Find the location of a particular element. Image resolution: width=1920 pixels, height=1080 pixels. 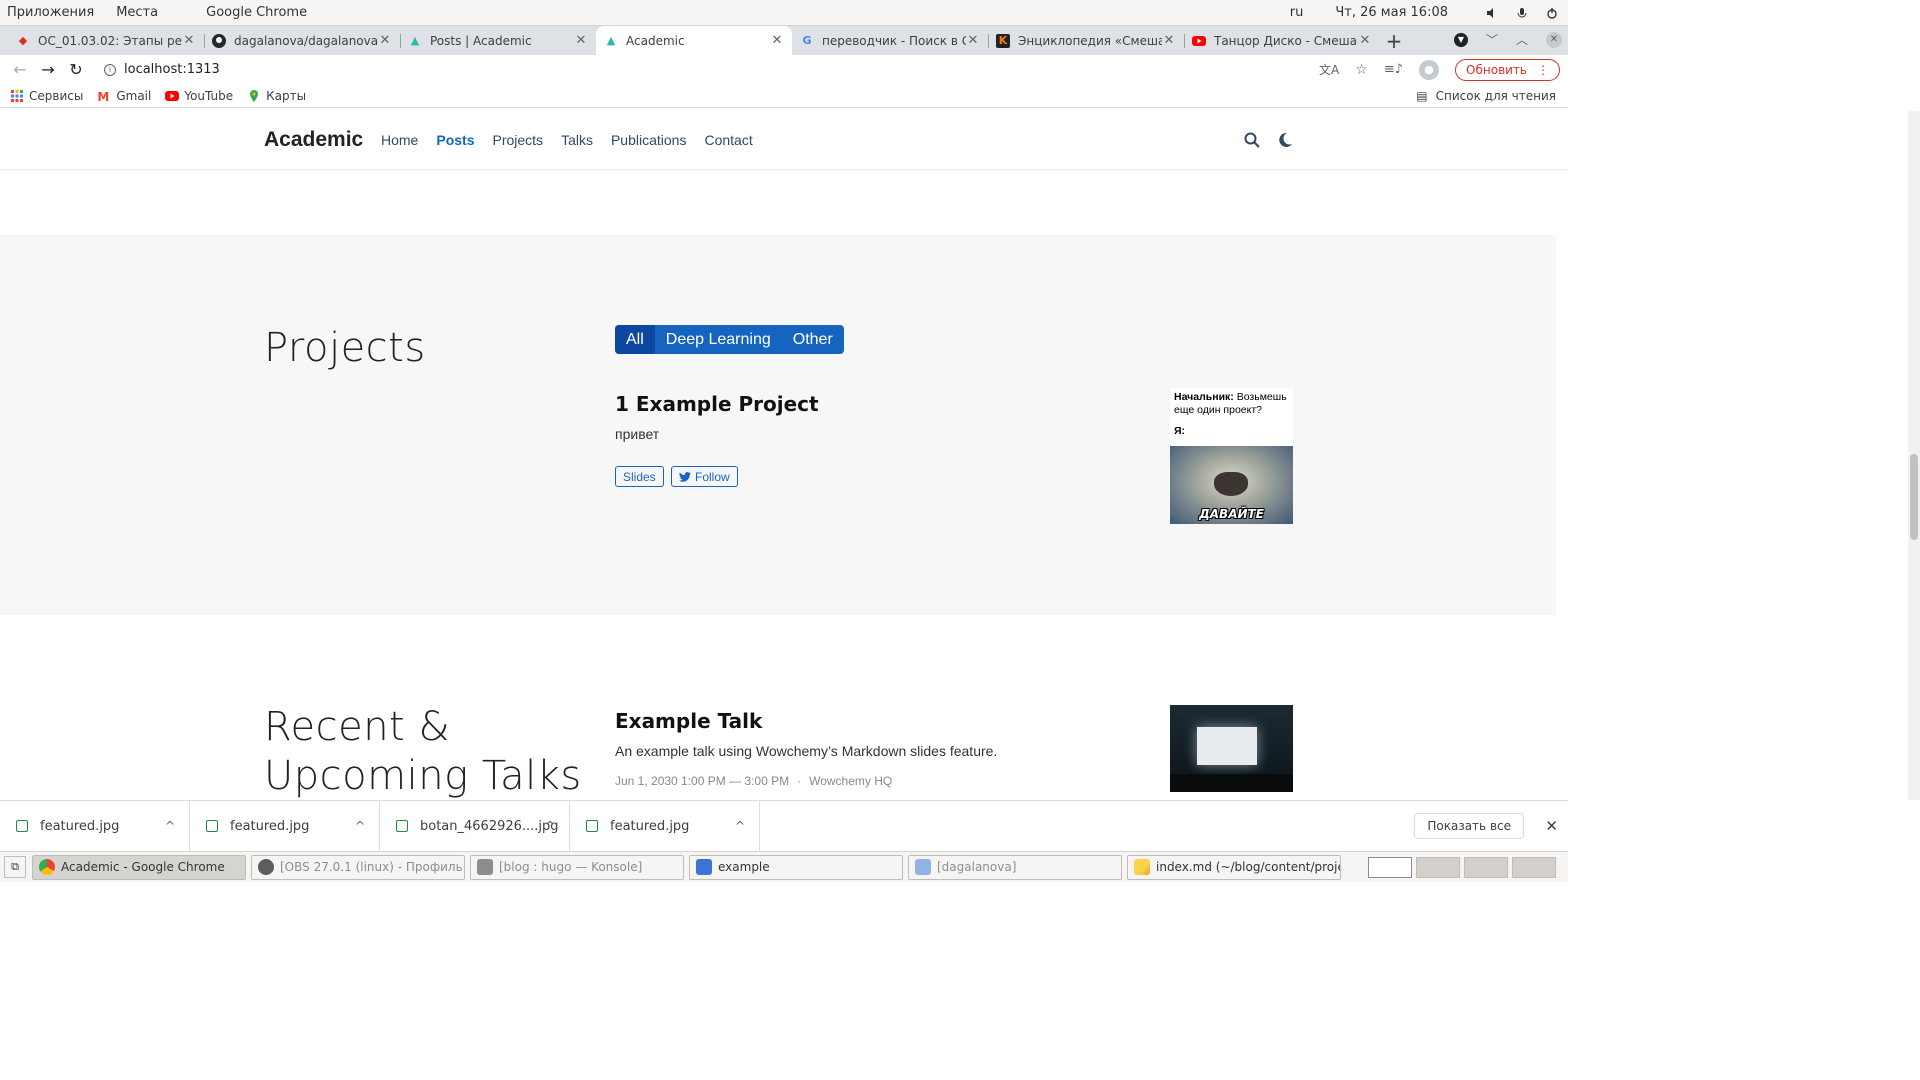

active-app-menu: Google Chrome is located at coordinates (256, 12).